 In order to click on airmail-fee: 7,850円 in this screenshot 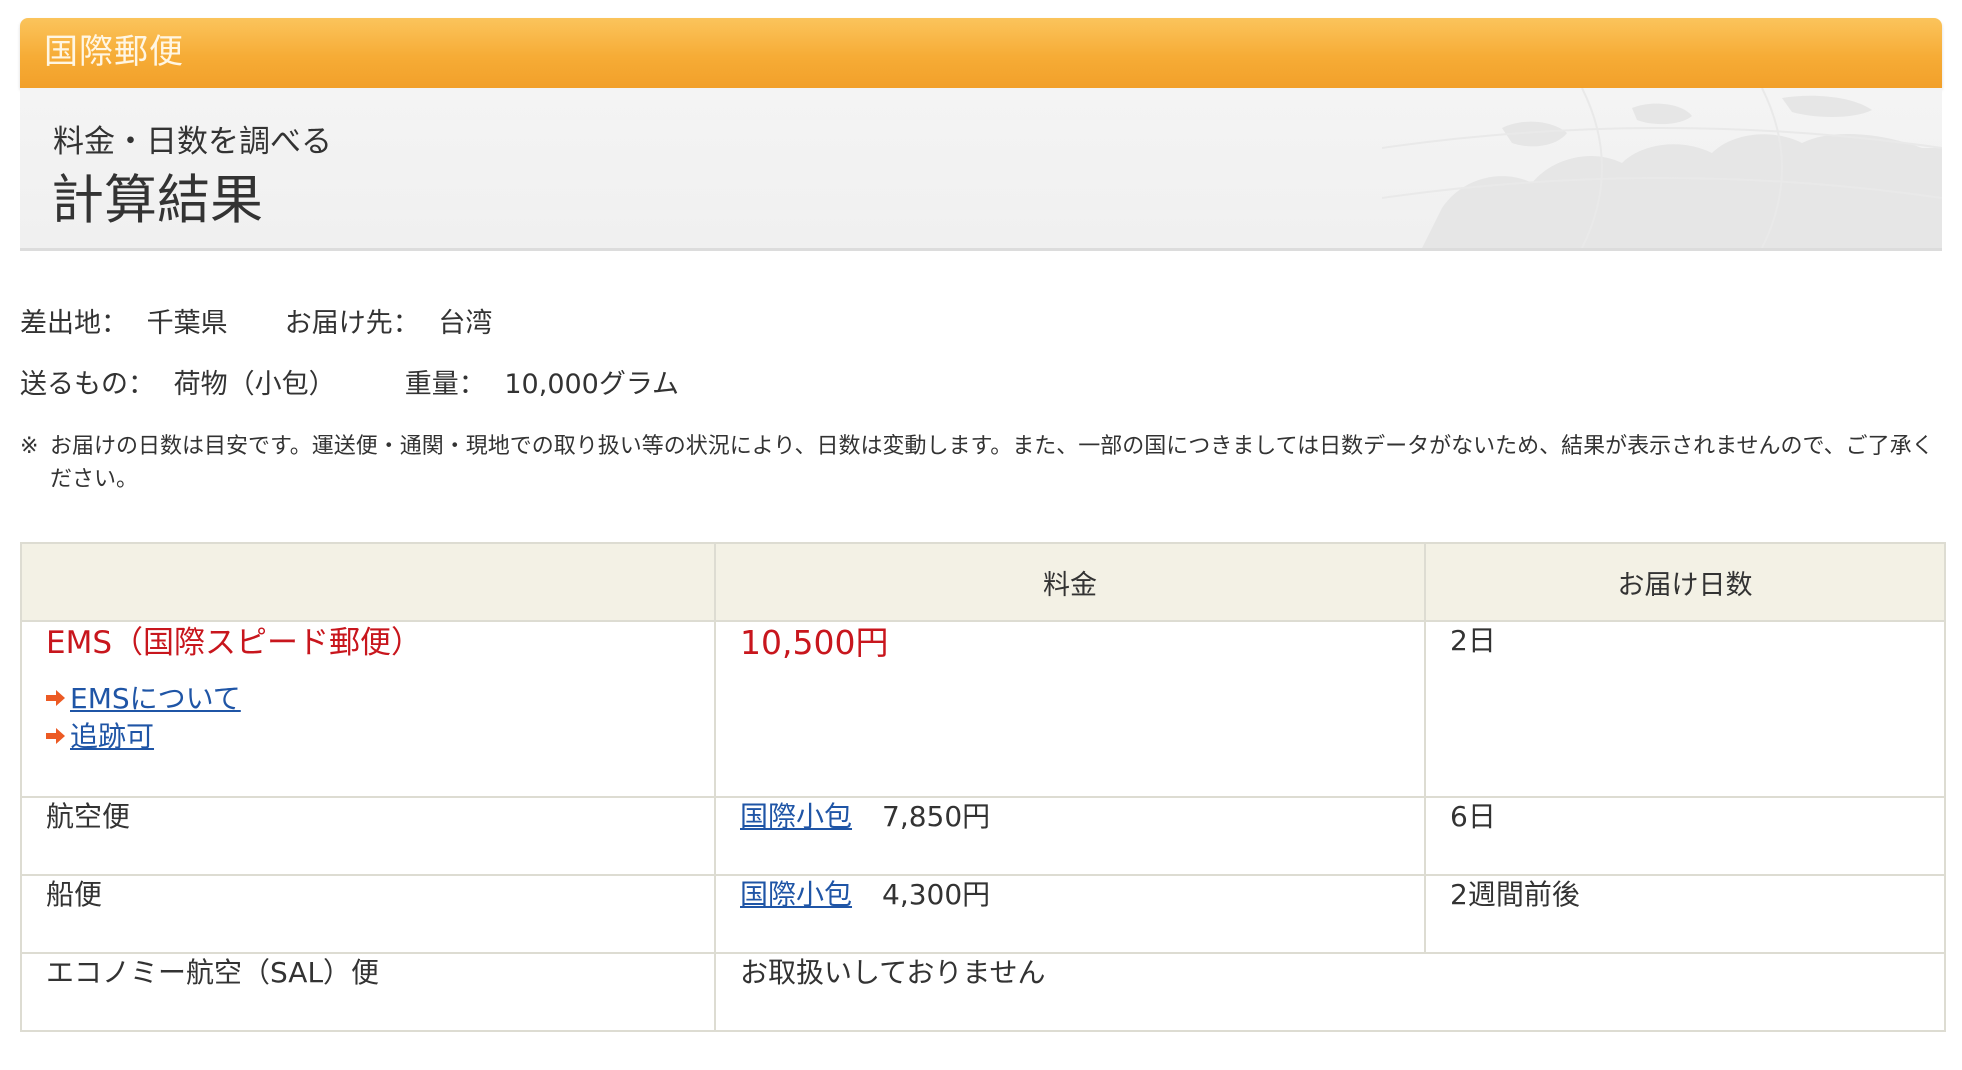, I will do `click(936, 816)`.